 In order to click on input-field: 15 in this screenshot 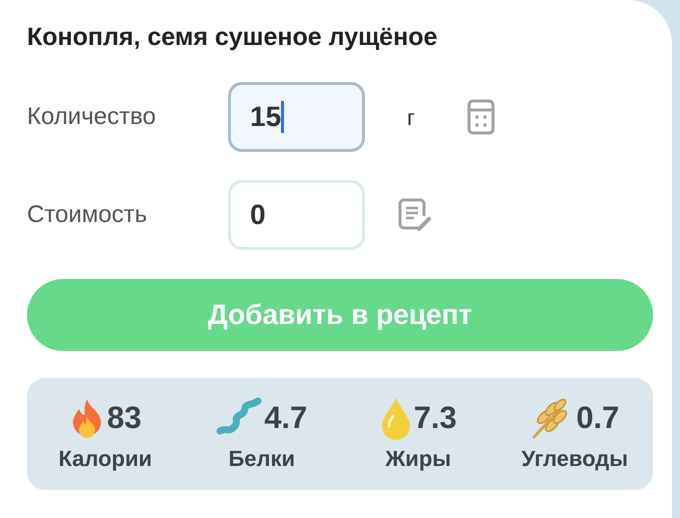, I will do `click(296, 117)`.